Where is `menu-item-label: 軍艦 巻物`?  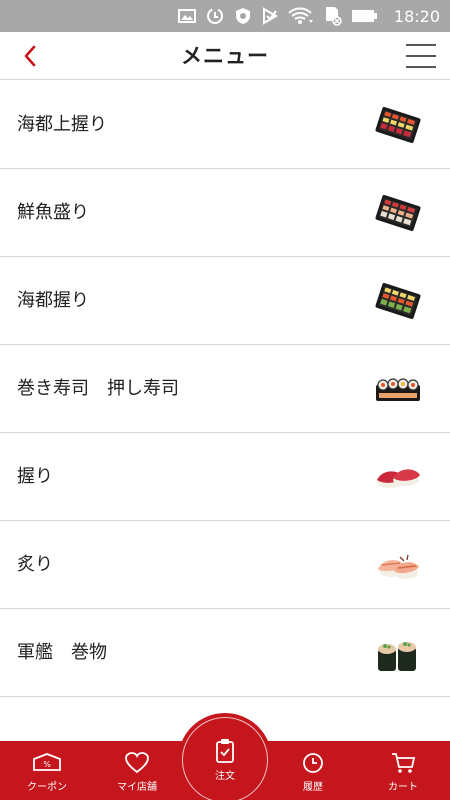 menu-item-label: 軍艦 巻物 is located at coordinates (62, 652).